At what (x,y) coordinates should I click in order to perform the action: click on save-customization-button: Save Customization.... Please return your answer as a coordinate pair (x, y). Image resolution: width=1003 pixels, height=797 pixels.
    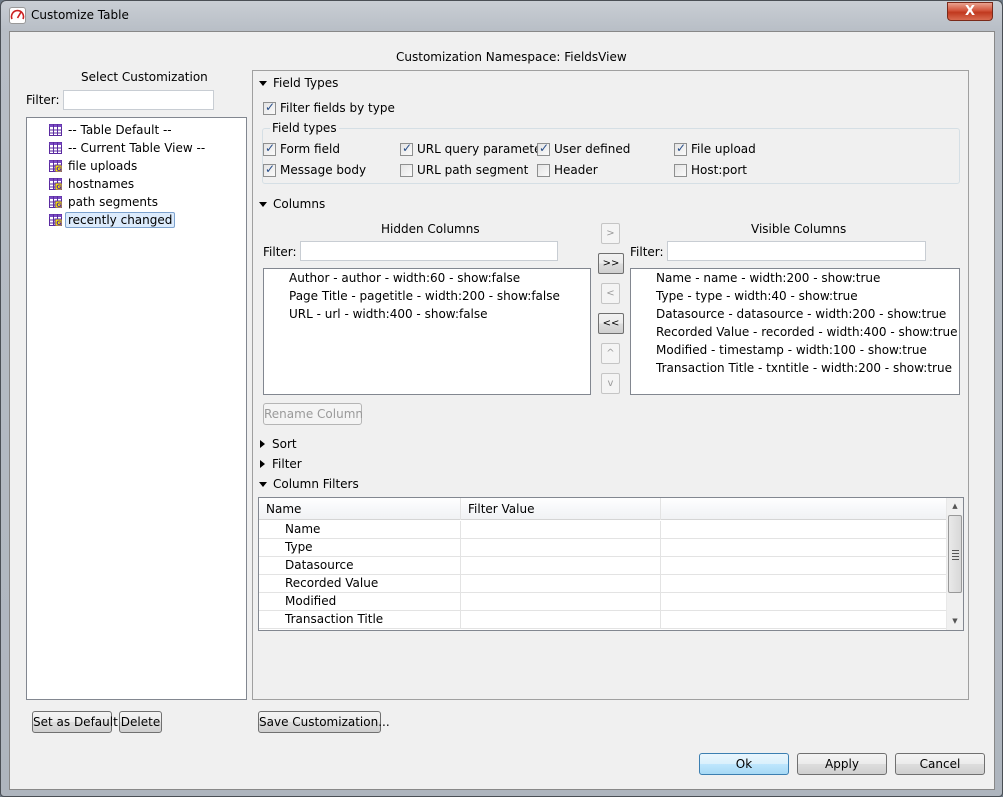
    Looking at the image, I should click on (324, 722).